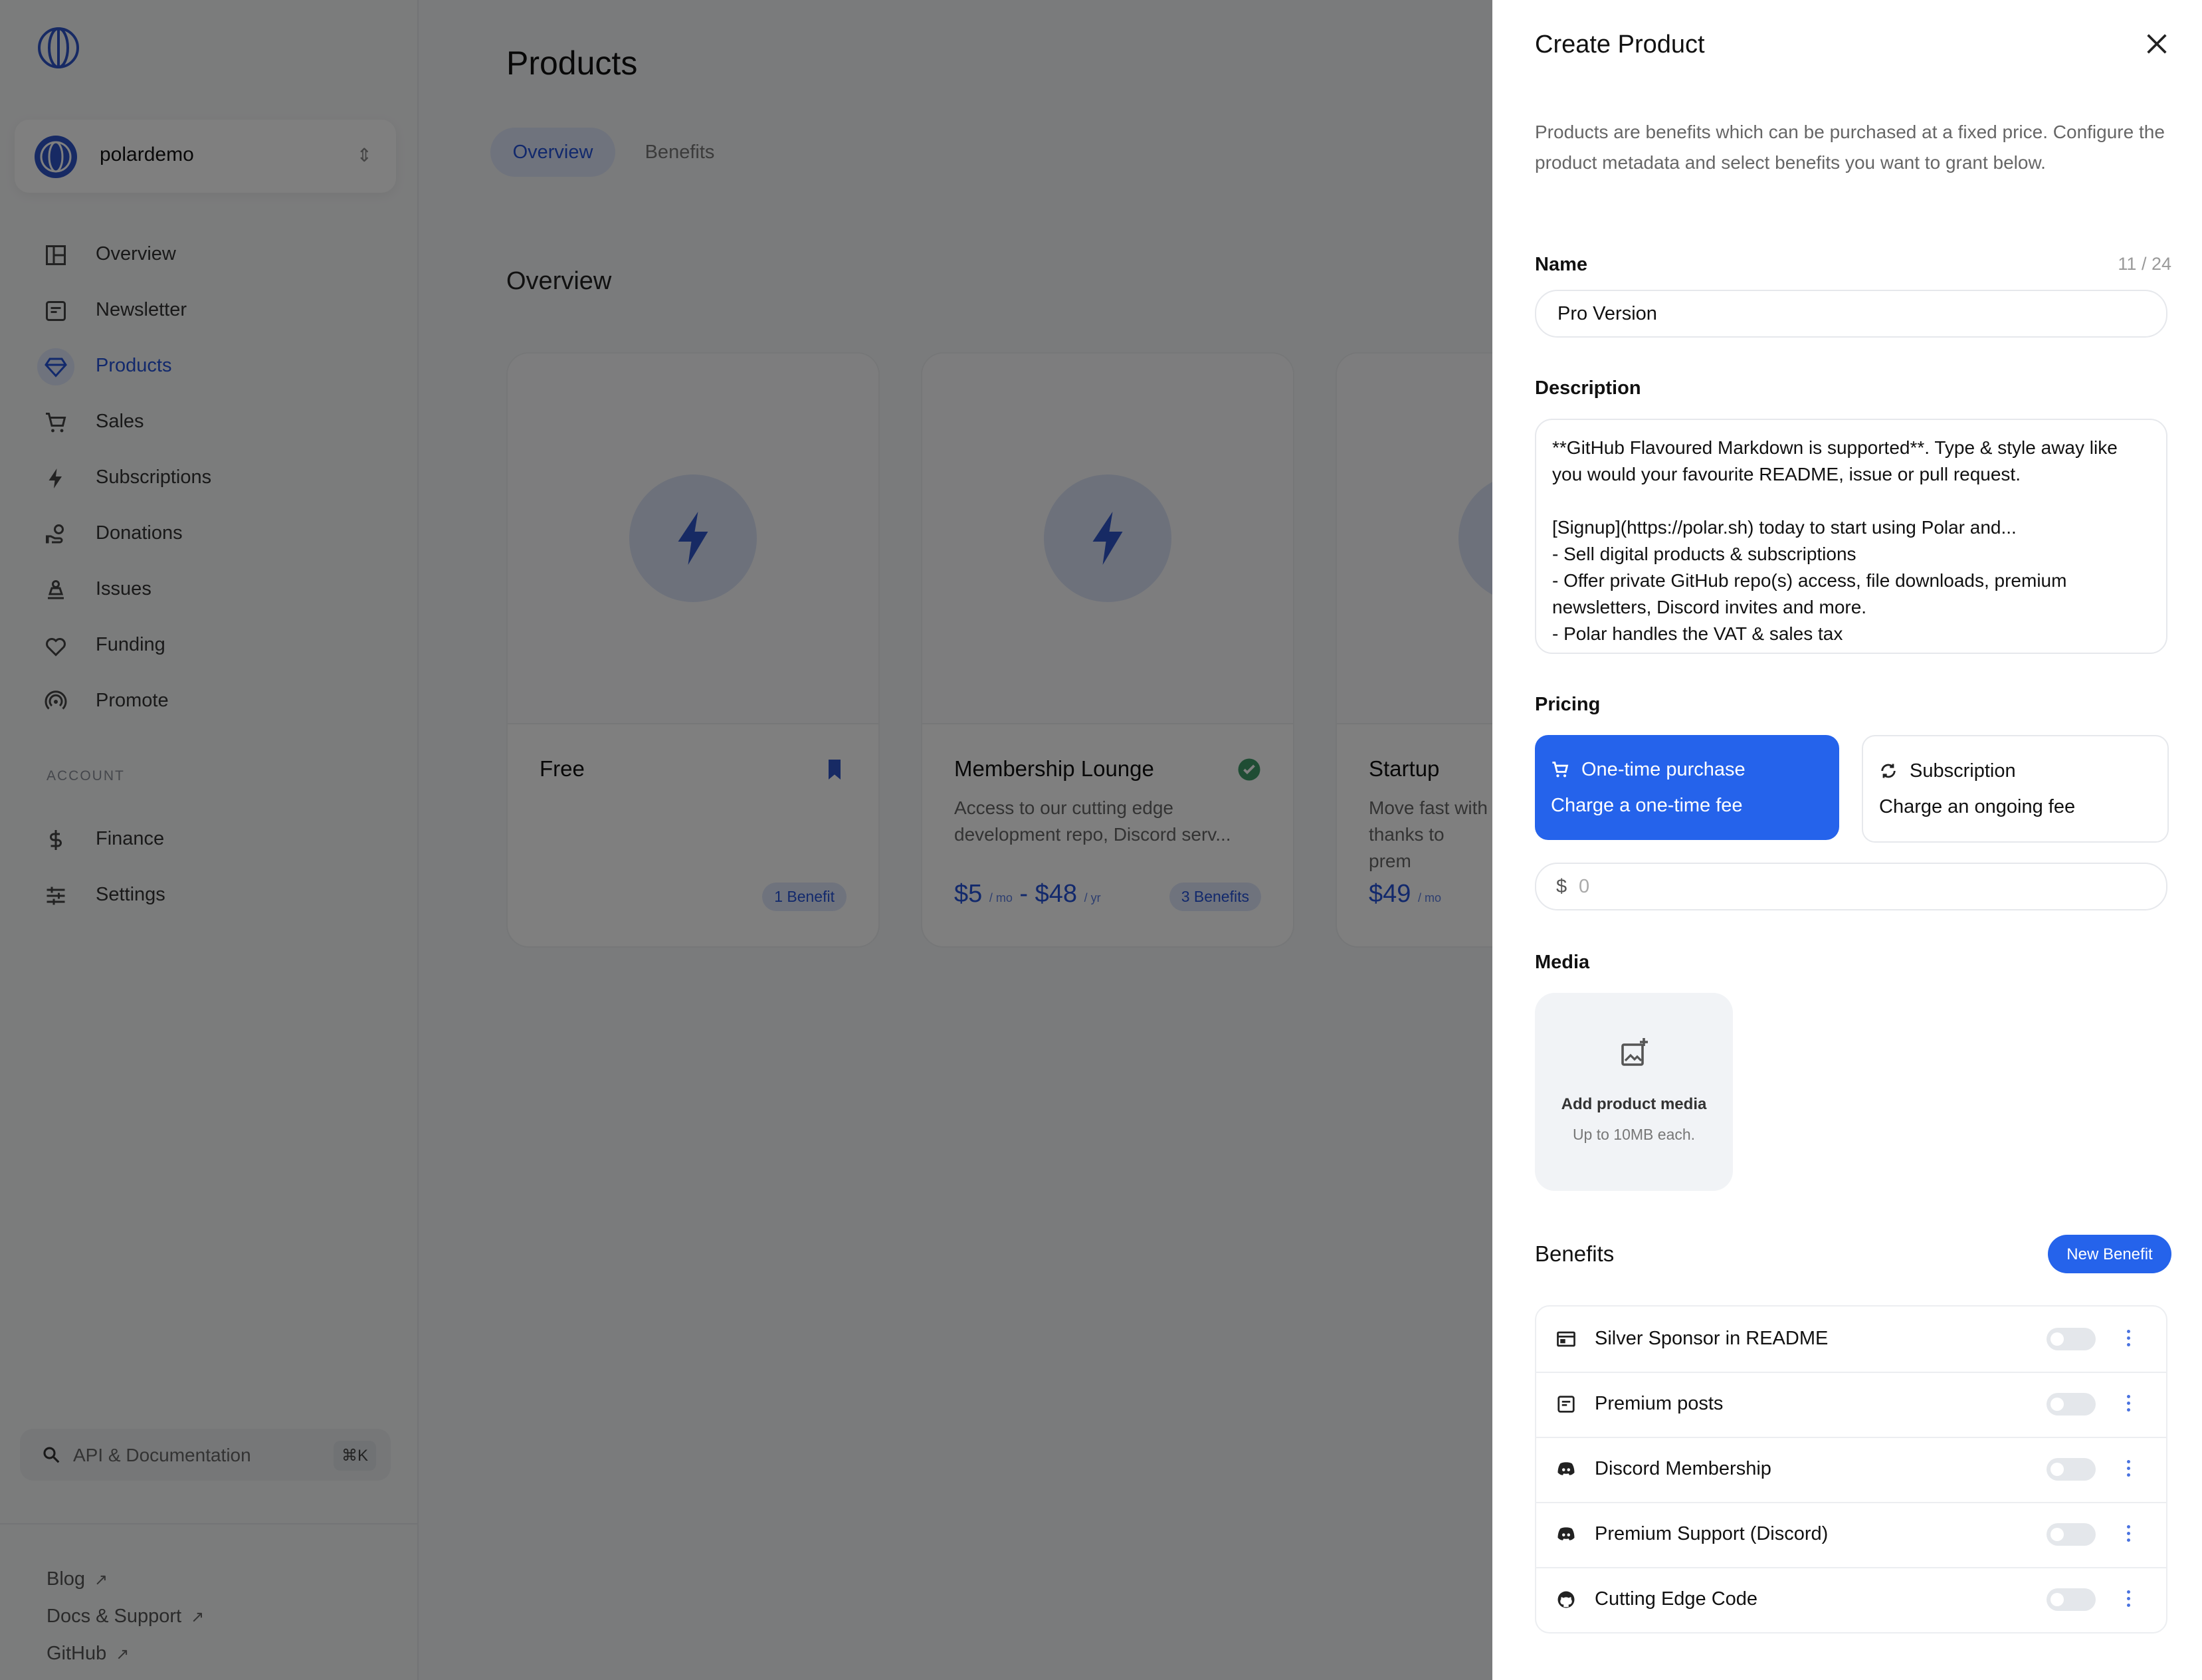  What do you see at coordinates (2157, 44) in the screenshot?
I see `close-icon` at bounding box center [2157, 44].